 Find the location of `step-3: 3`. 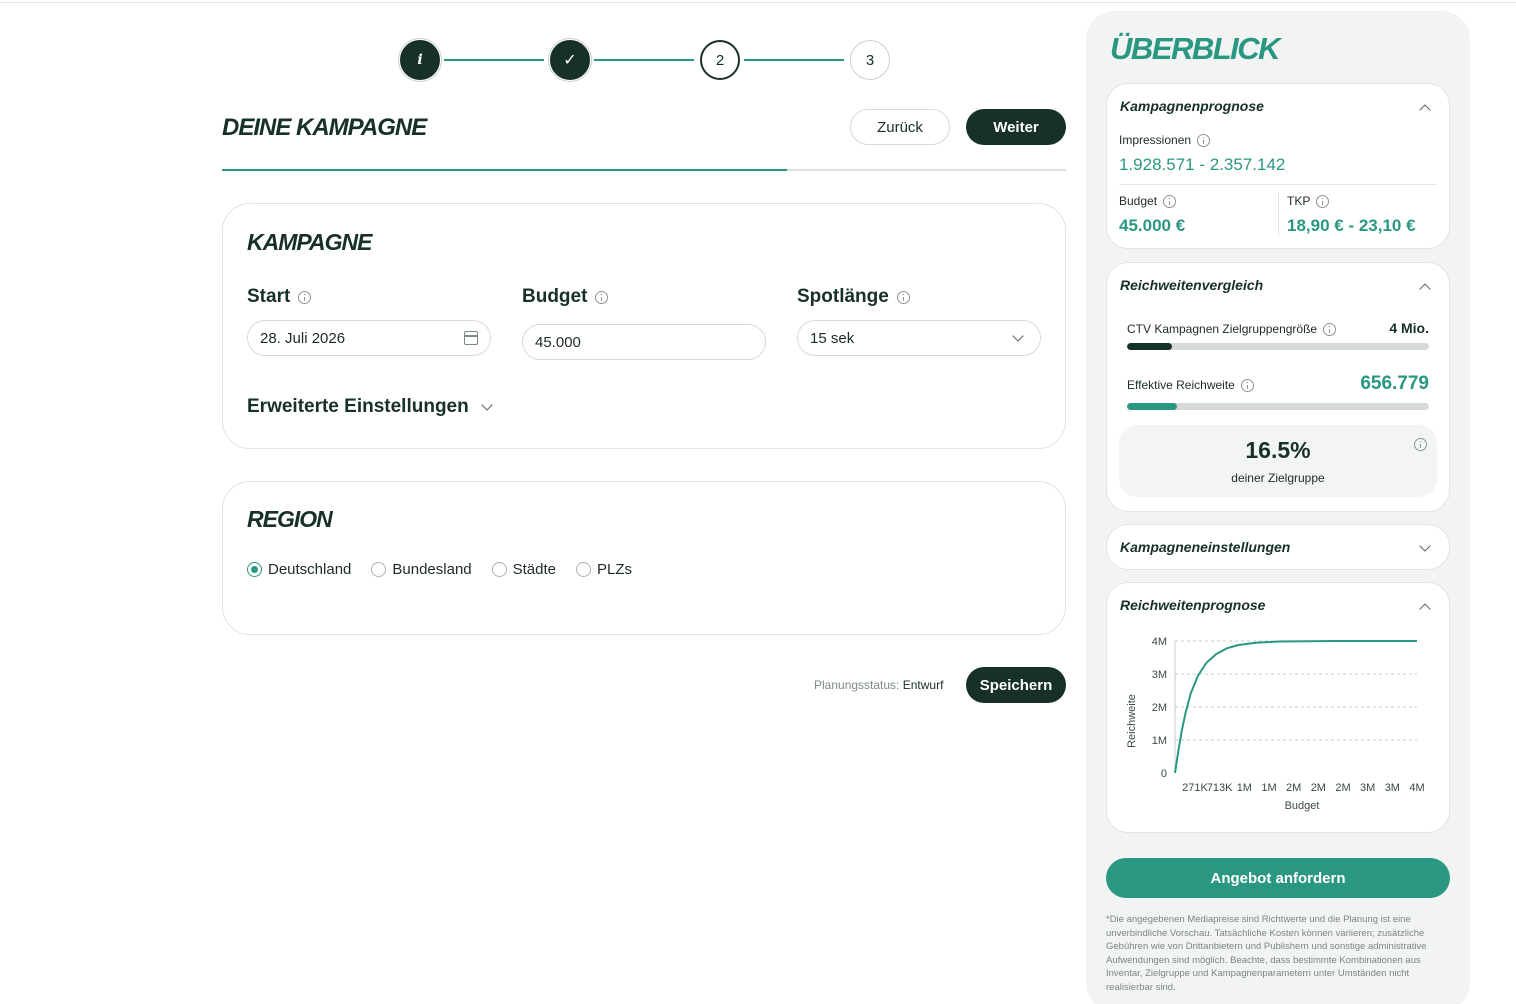

step-3: 3 is located at coordinates (870, 60).